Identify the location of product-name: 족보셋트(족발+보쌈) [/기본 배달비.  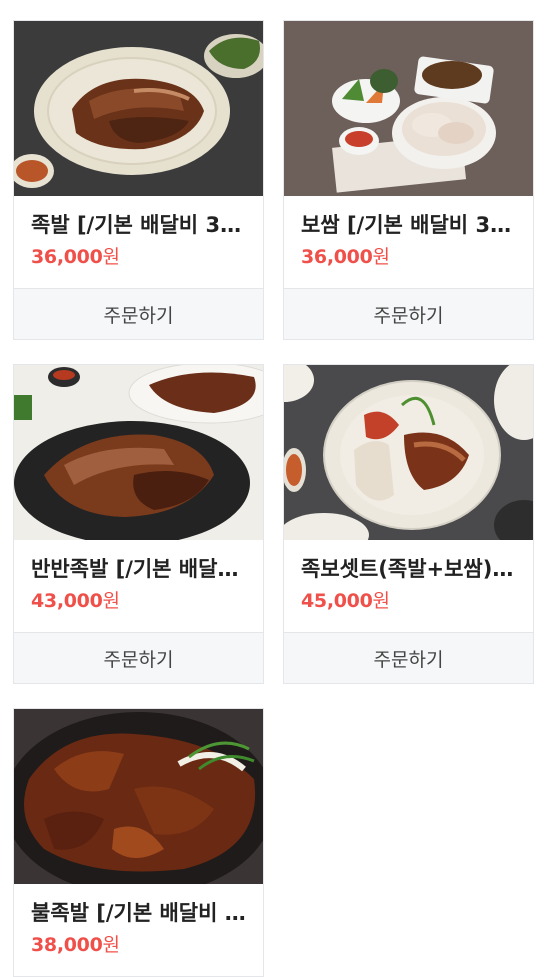
(410, 569).